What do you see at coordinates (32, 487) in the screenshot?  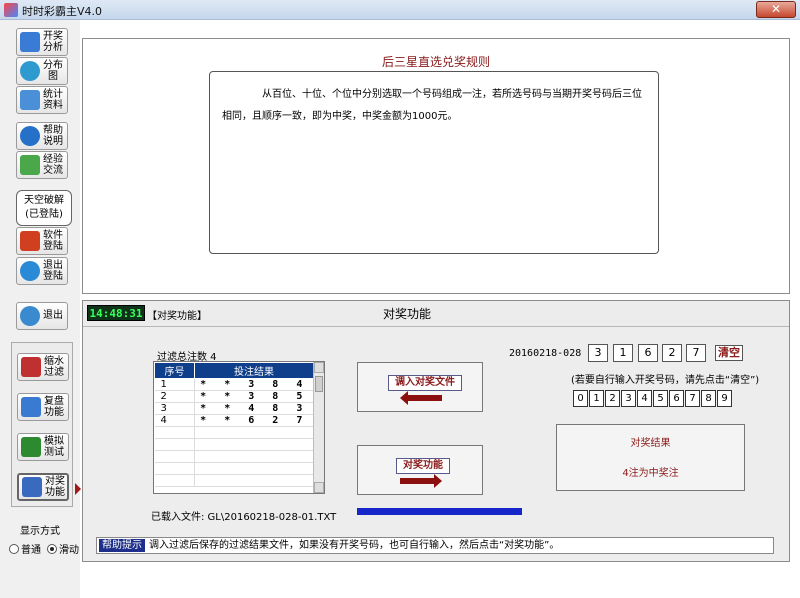 I see `prize-icon` at bounding box center [32, 487].